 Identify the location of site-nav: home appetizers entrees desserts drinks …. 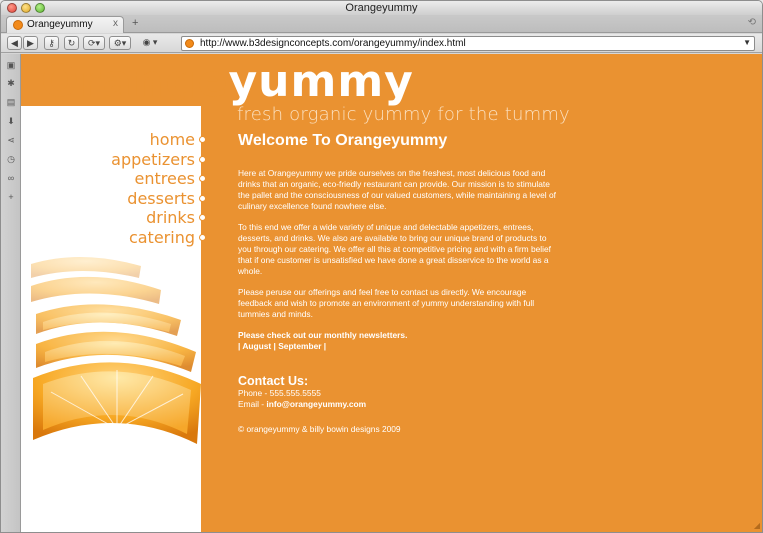
(118, 188).